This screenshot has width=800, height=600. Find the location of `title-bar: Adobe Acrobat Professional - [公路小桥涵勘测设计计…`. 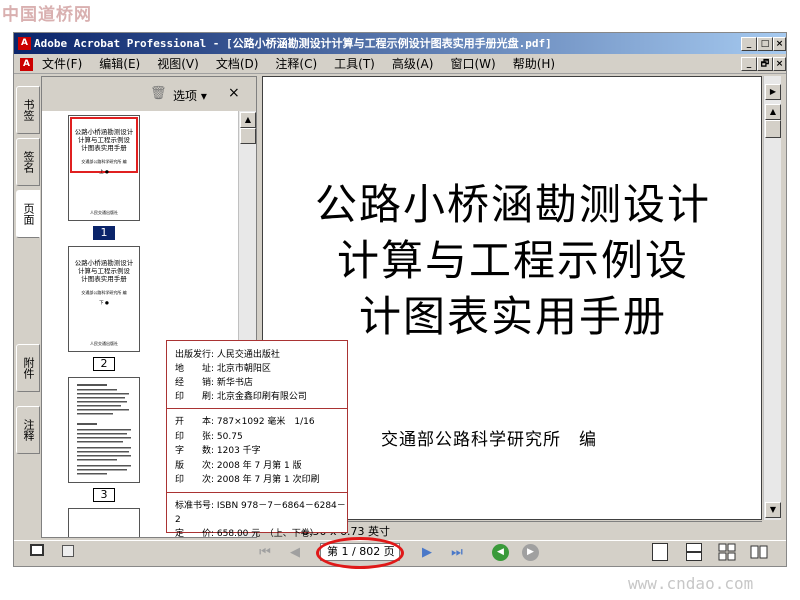

title-bar: Adobe Acrobat Professional - [公路小桥涵勘测设计计… is located at coordinates (400, 43).